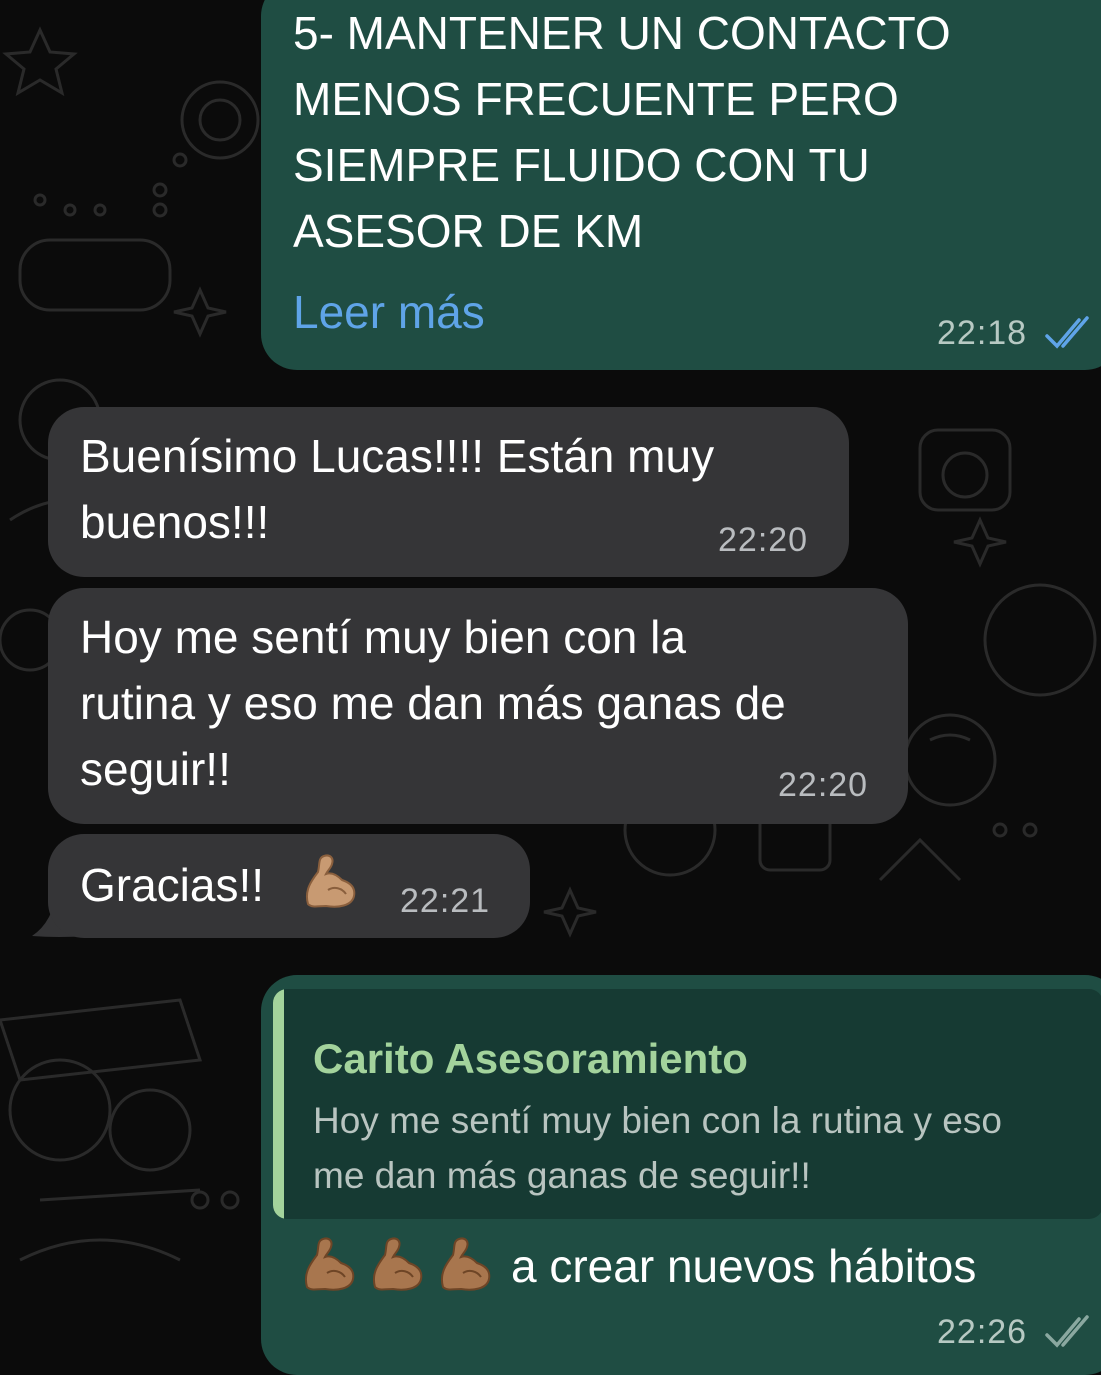 The height and width of the screenshot is (1375, 1101). I want to click on message-text: a crear nuevos hábitos, so click(744, 1266).